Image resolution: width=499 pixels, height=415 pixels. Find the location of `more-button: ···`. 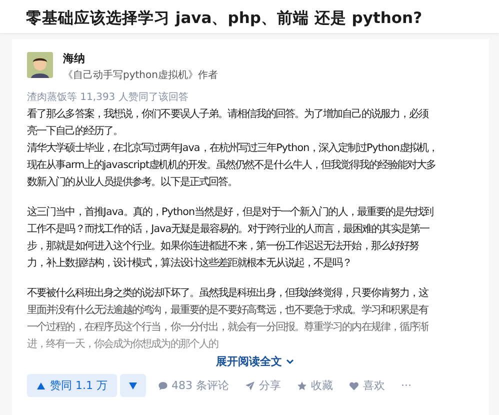

more-button: ··· is located at coordinates (406, 385).